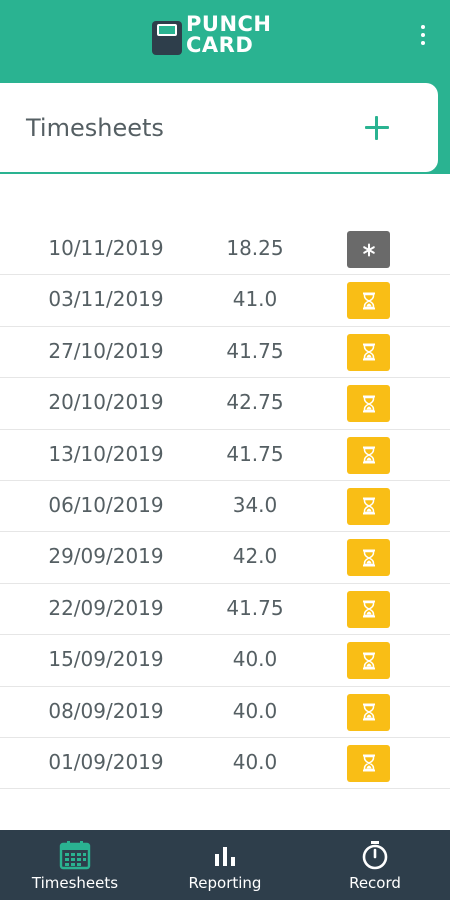 The height and width of the screenshot is (900, 450). I want to click on column-header-status: Status, so click(362, 206).